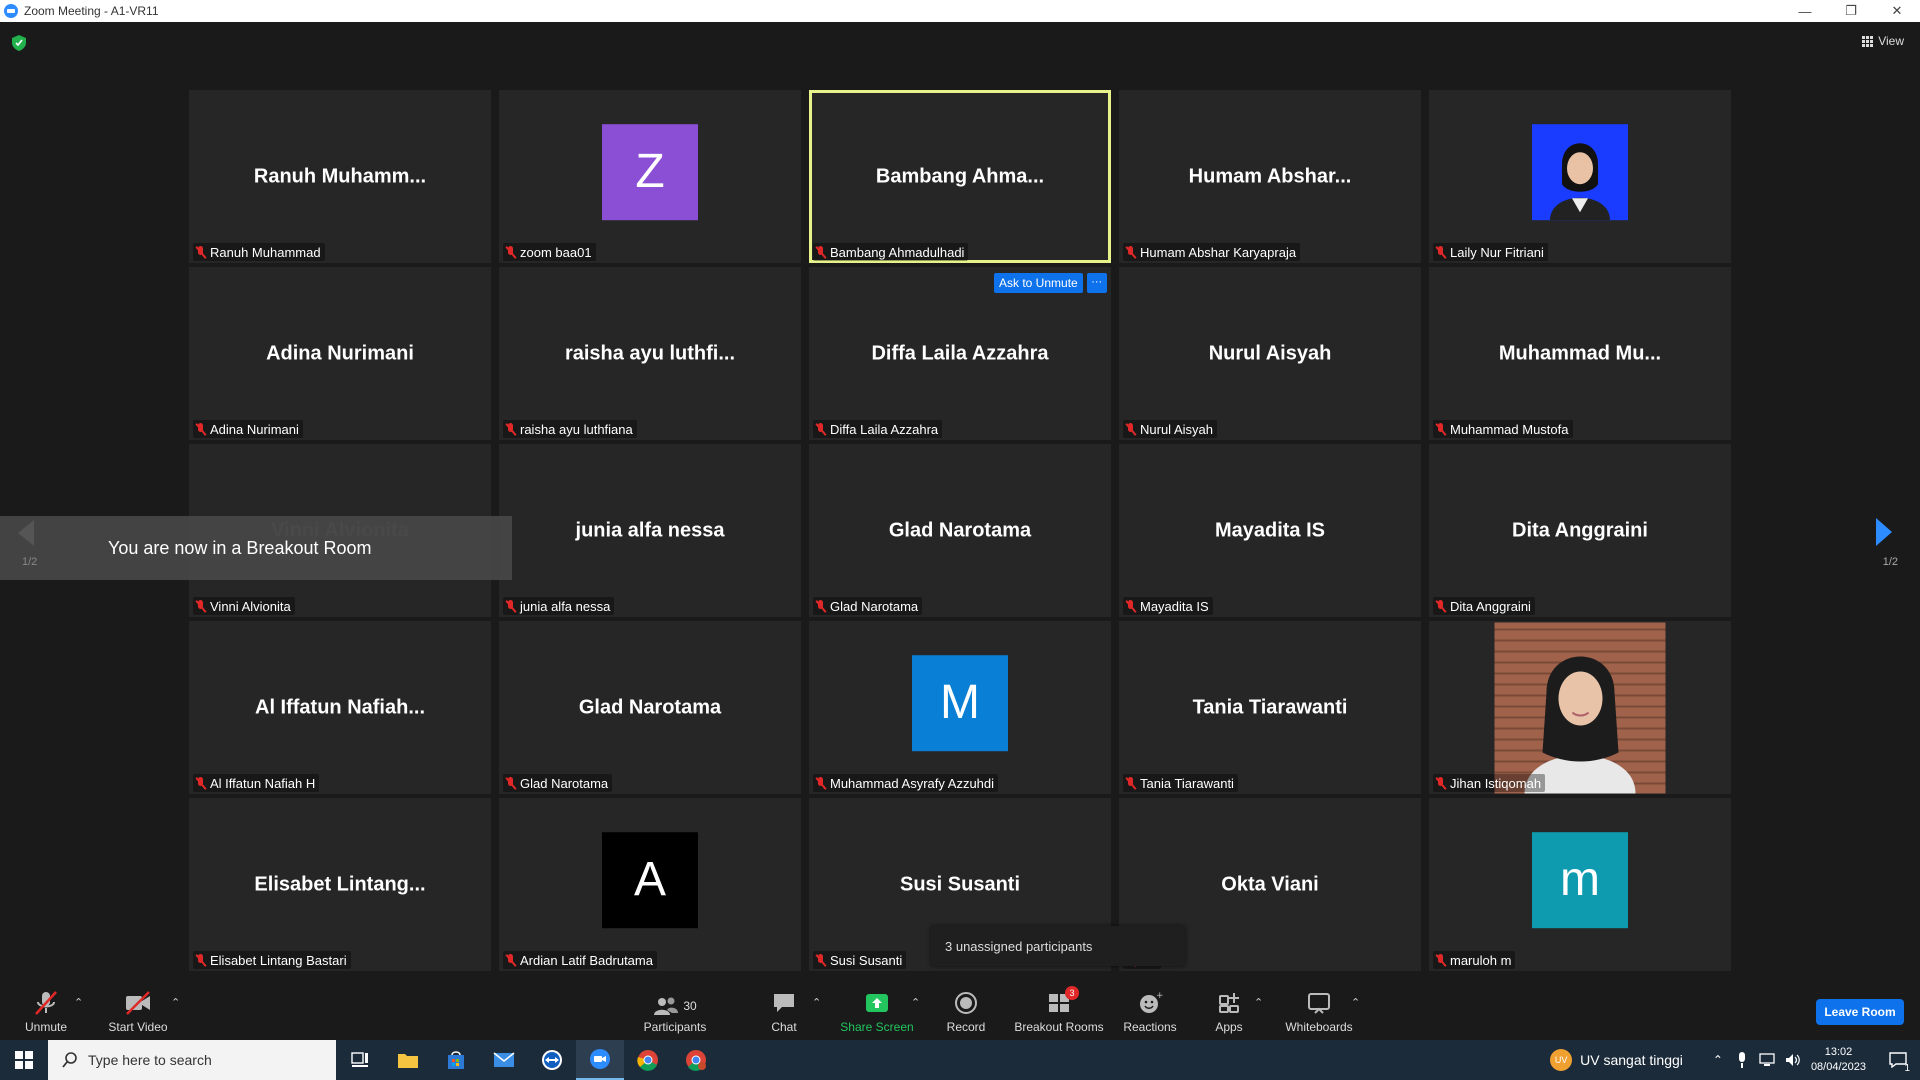 The width and height of the screenshot is (1920, 1080). What do you see at coordinates (1884, 532) in the screenshot?
I see `next-page-arrow-icon` at bounding box center [1884, 532].